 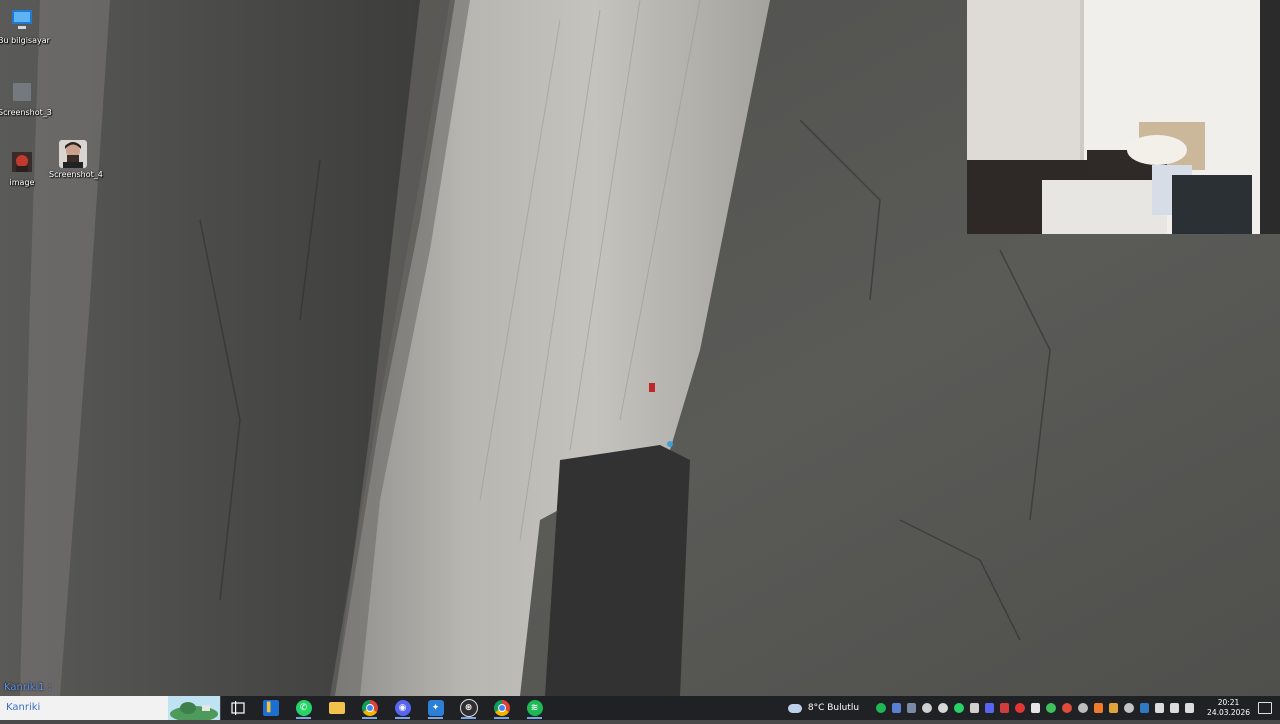 What do you see at coordinates (927, 708) in the screenshot?
I see `obs-tray-icon` at bounding box center [927, 708].